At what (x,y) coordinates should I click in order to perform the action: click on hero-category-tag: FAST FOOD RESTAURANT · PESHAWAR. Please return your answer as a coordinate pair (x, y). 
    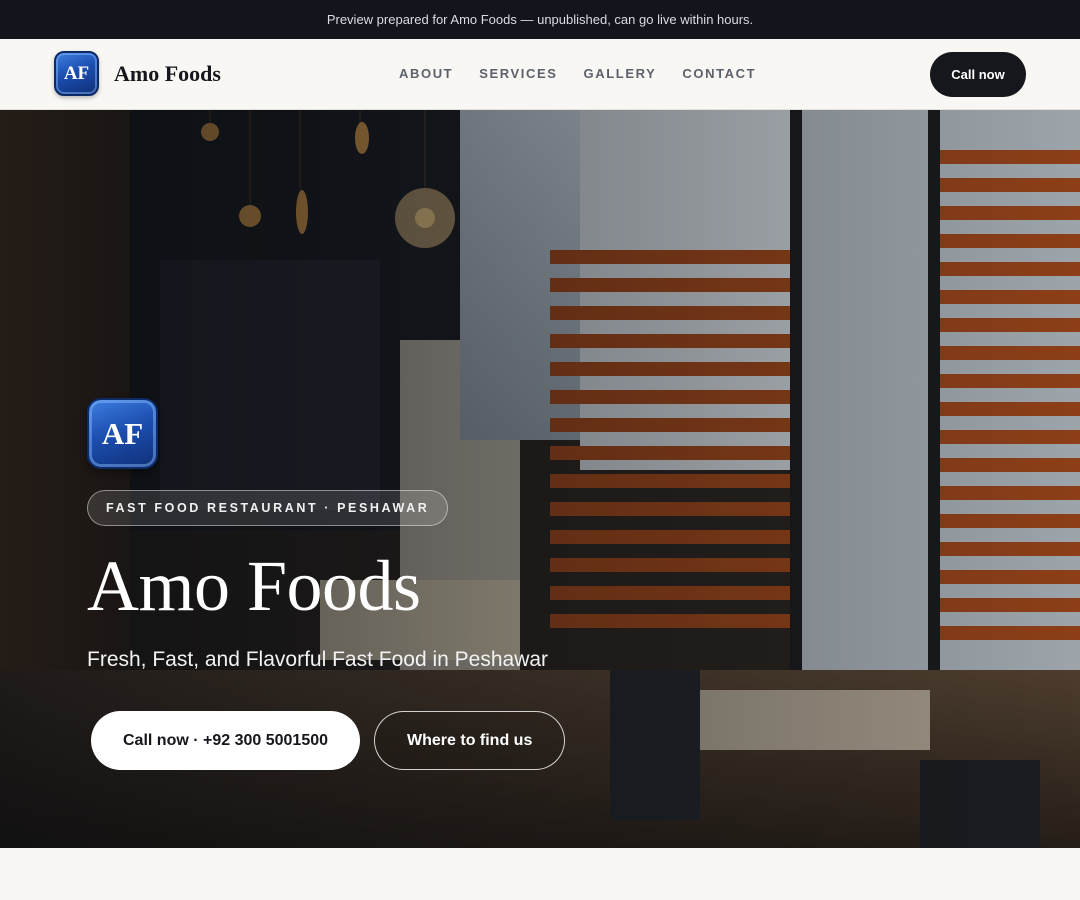
    Looking at the image, I should click on (268, 508).